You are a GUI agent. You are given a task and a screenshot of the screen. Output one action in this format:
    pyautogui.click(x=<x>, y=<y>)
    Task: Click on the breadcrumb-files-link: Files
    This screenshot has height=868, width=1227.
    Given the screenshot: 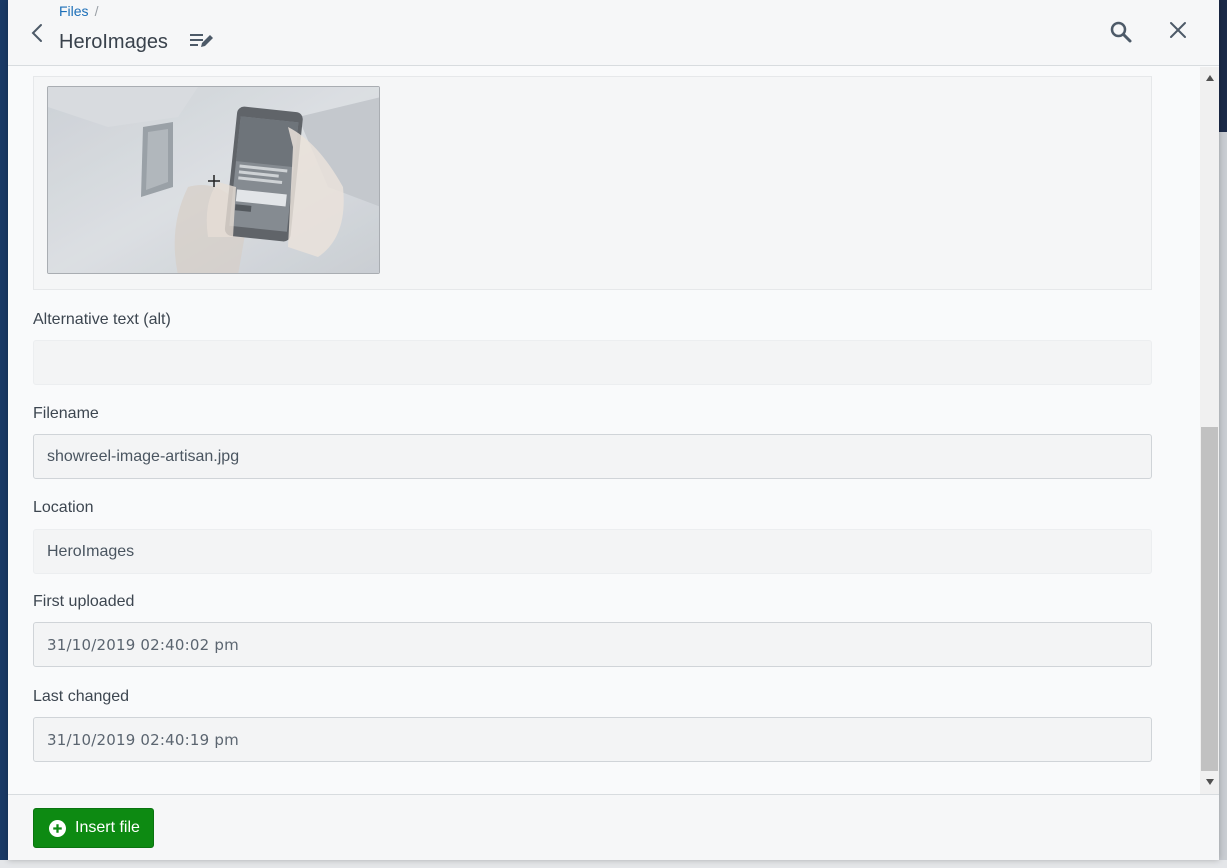 What is the action you would take?
    pyautogui.click(x=74, y=11)
    